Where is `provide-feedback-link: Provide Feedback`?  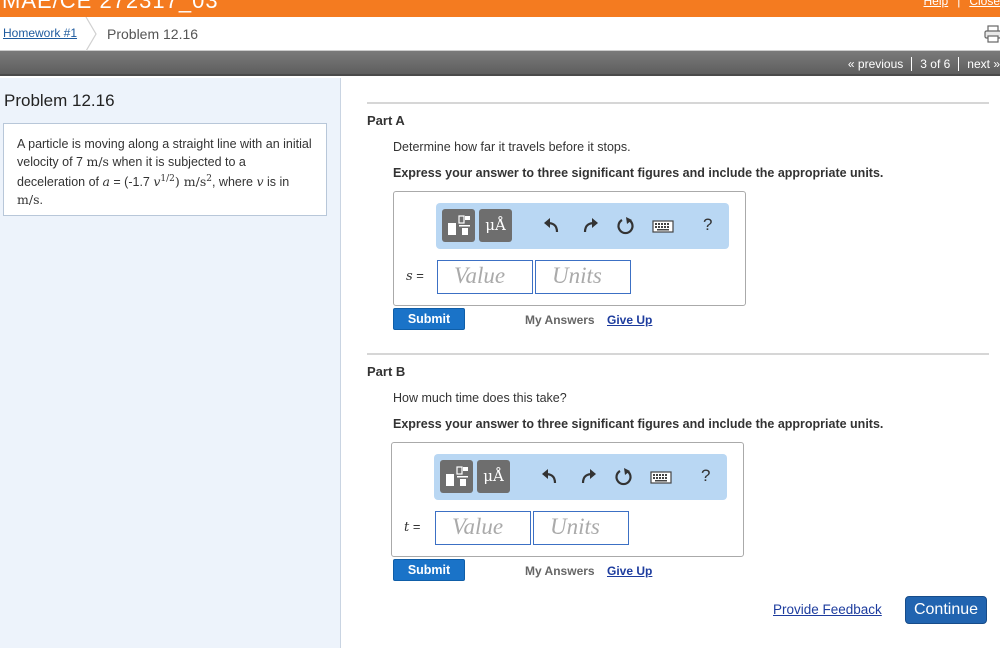 provide-feedback-link: Provide Feedback is located at coordinates (827, 609).